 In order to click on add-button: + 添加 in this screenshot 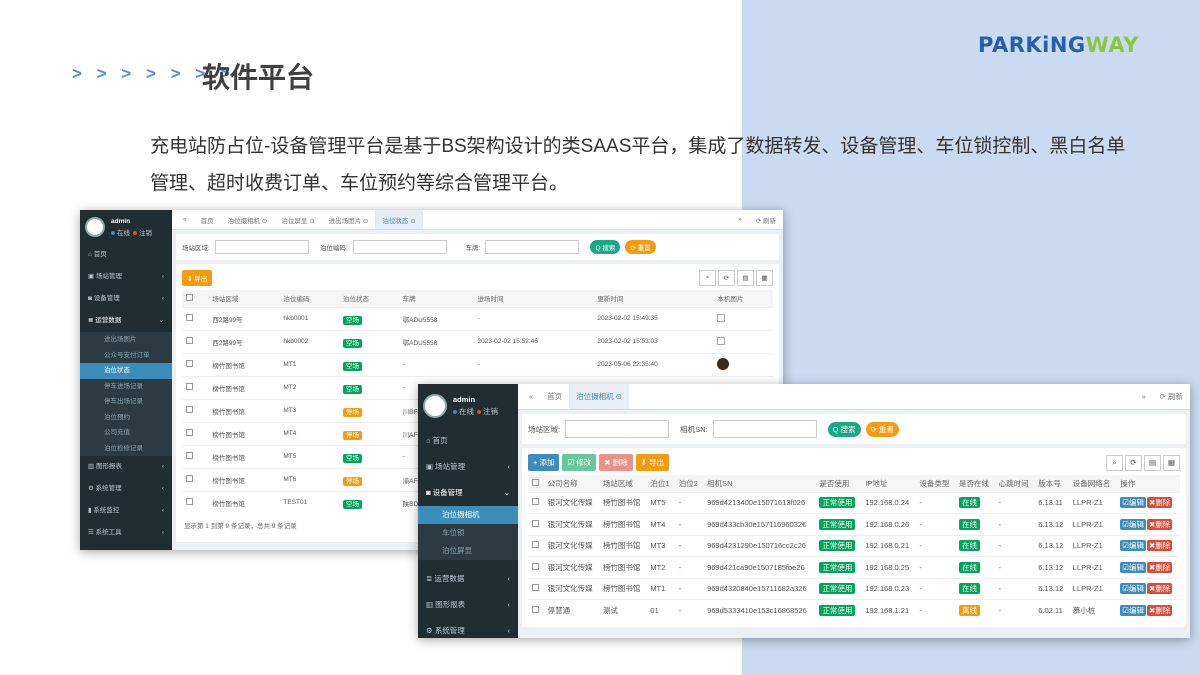, I will do `click(544, 462)`.